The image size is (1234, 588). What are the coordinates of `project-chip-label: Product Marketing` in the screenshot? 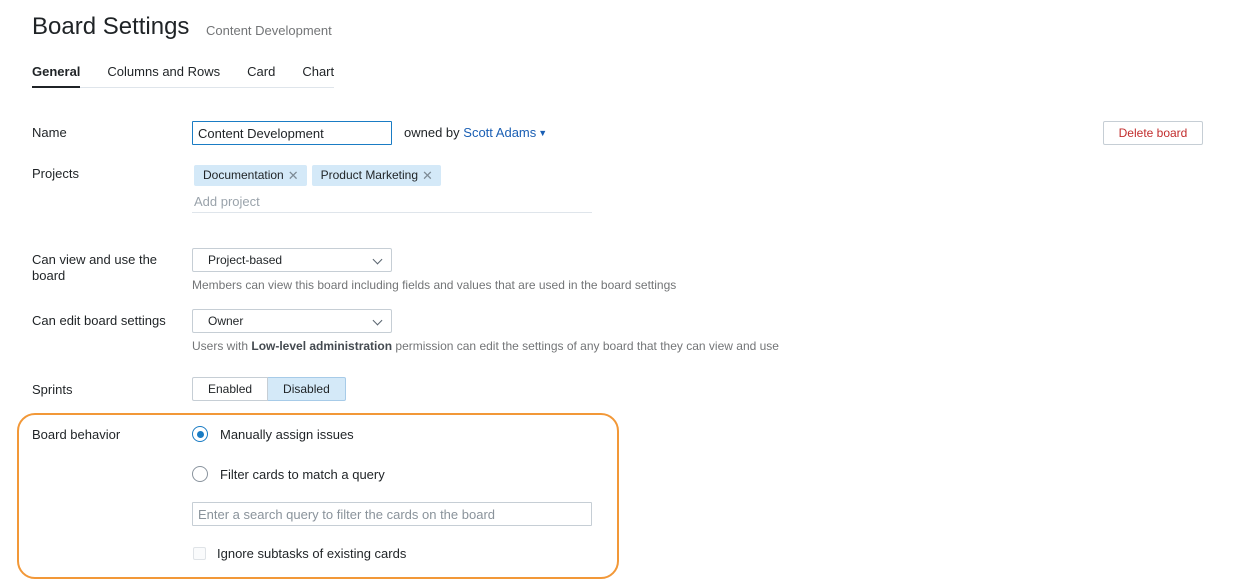 It's located at (369, 175).